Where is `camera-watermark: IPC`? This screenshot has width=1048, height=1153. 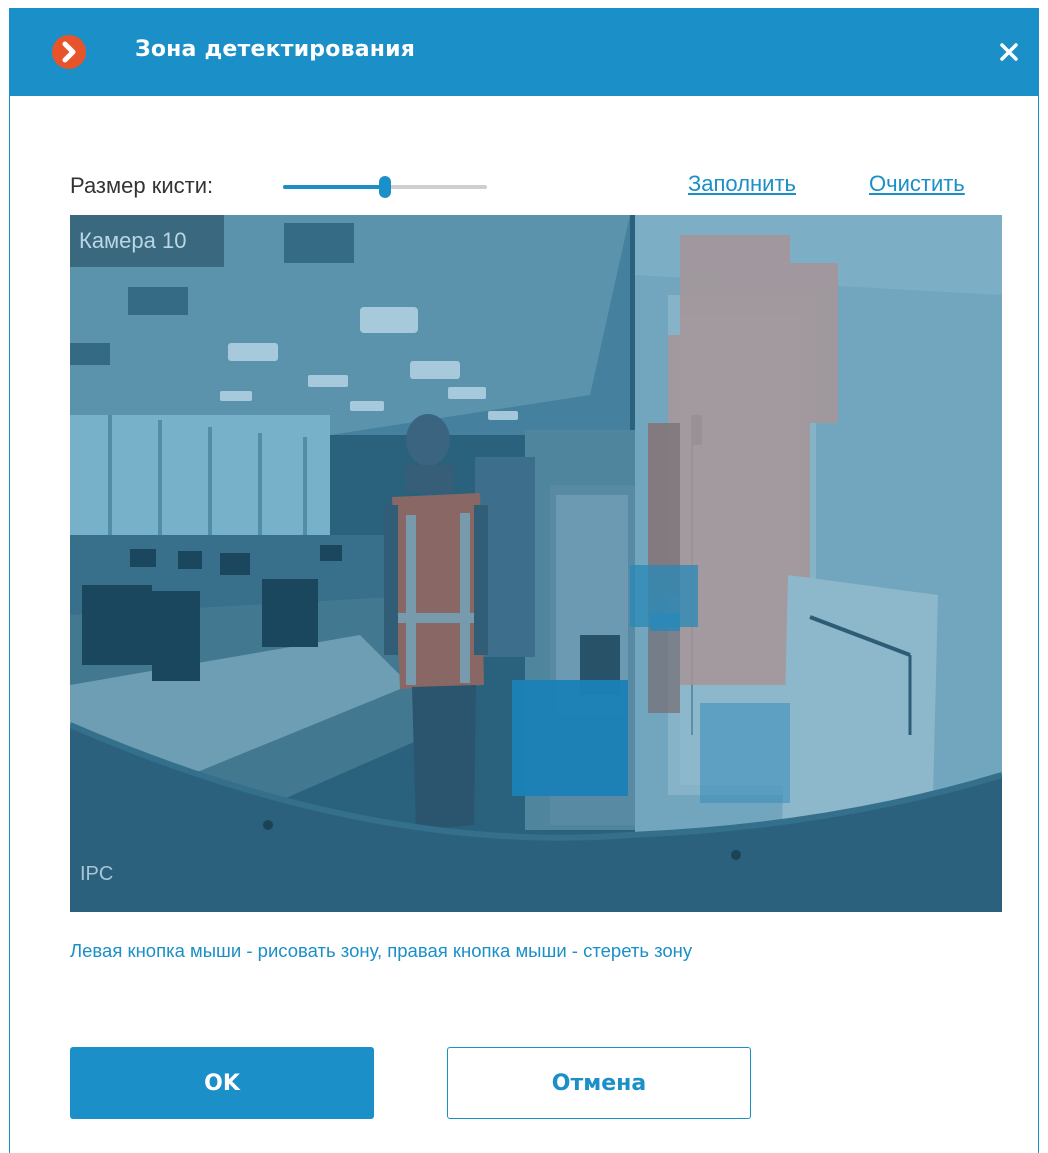
camera-watermark: IPC is located at coordinates (97, 874).